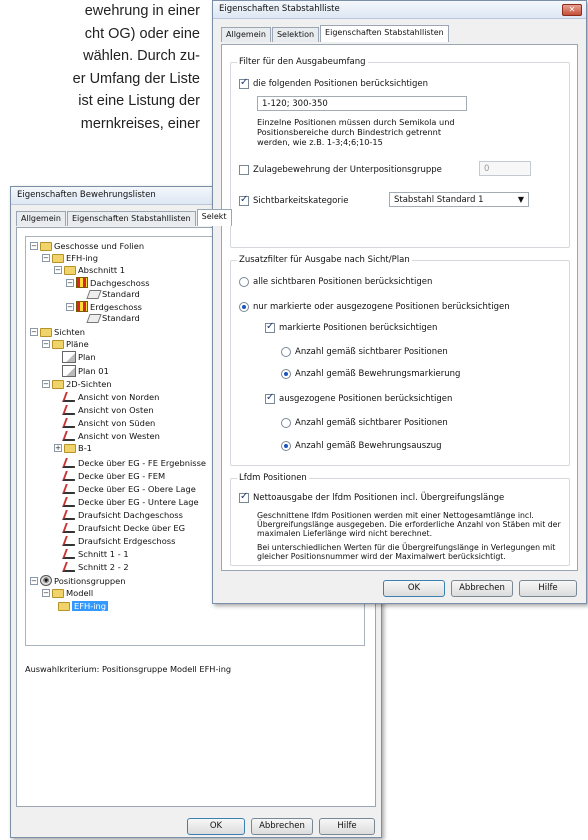  What do you see at coordinates (58, 448) in the screenshot?
I see `expand-icon: +` at bounding box center [58, 448].